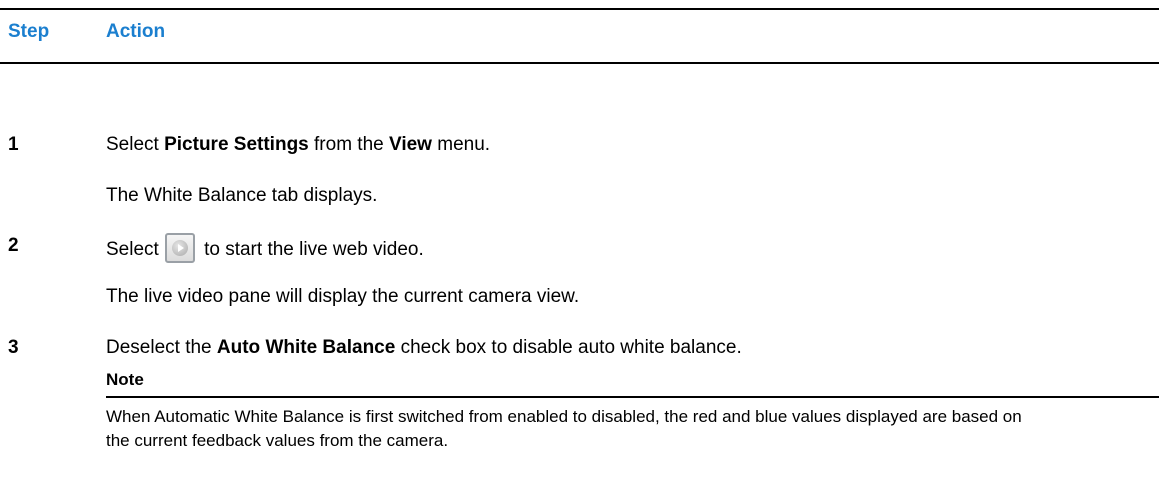  Describe the element at coordinates (568, 347) in the screenshot. I see `step-3-text-post: check box to disable auto white balance.` at that location.